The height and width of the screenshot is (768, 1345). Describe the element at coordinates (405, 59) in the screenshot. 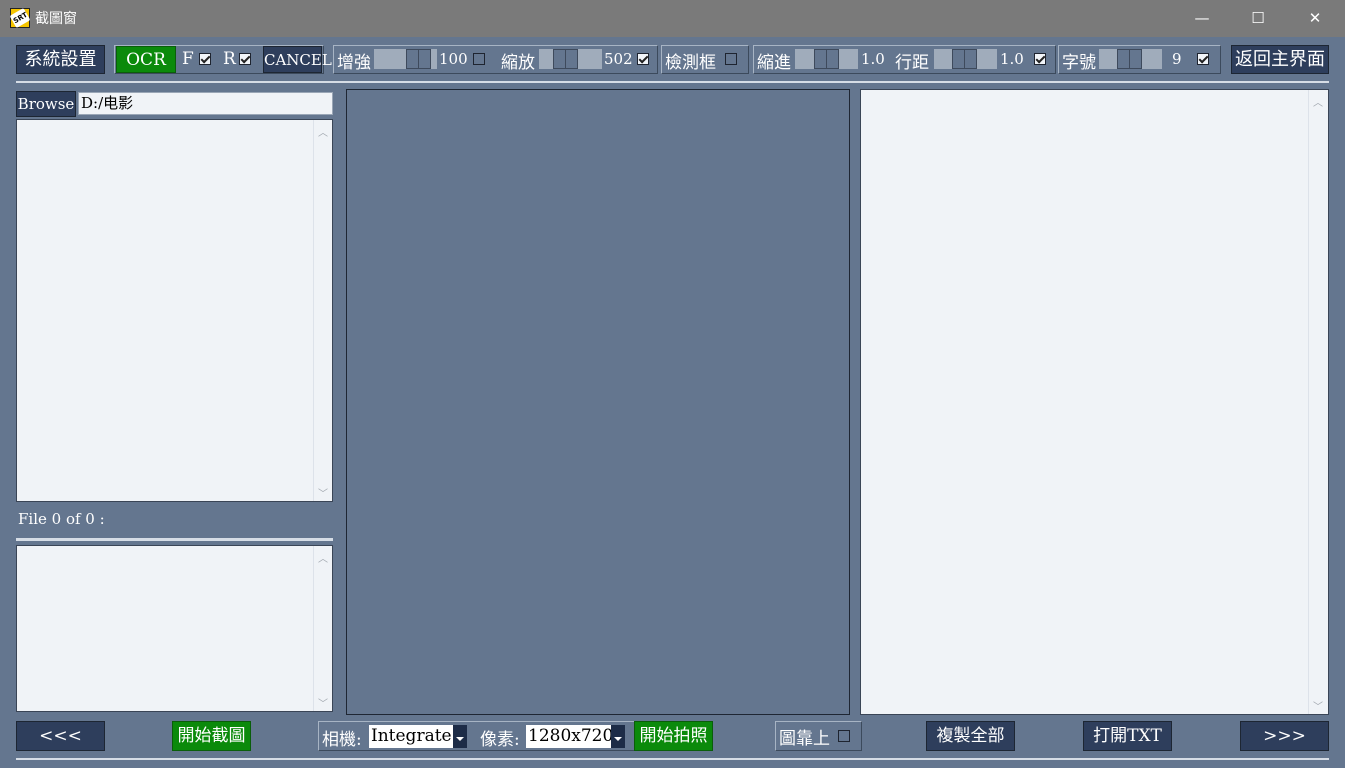

I see `enhance-slider` at that location.